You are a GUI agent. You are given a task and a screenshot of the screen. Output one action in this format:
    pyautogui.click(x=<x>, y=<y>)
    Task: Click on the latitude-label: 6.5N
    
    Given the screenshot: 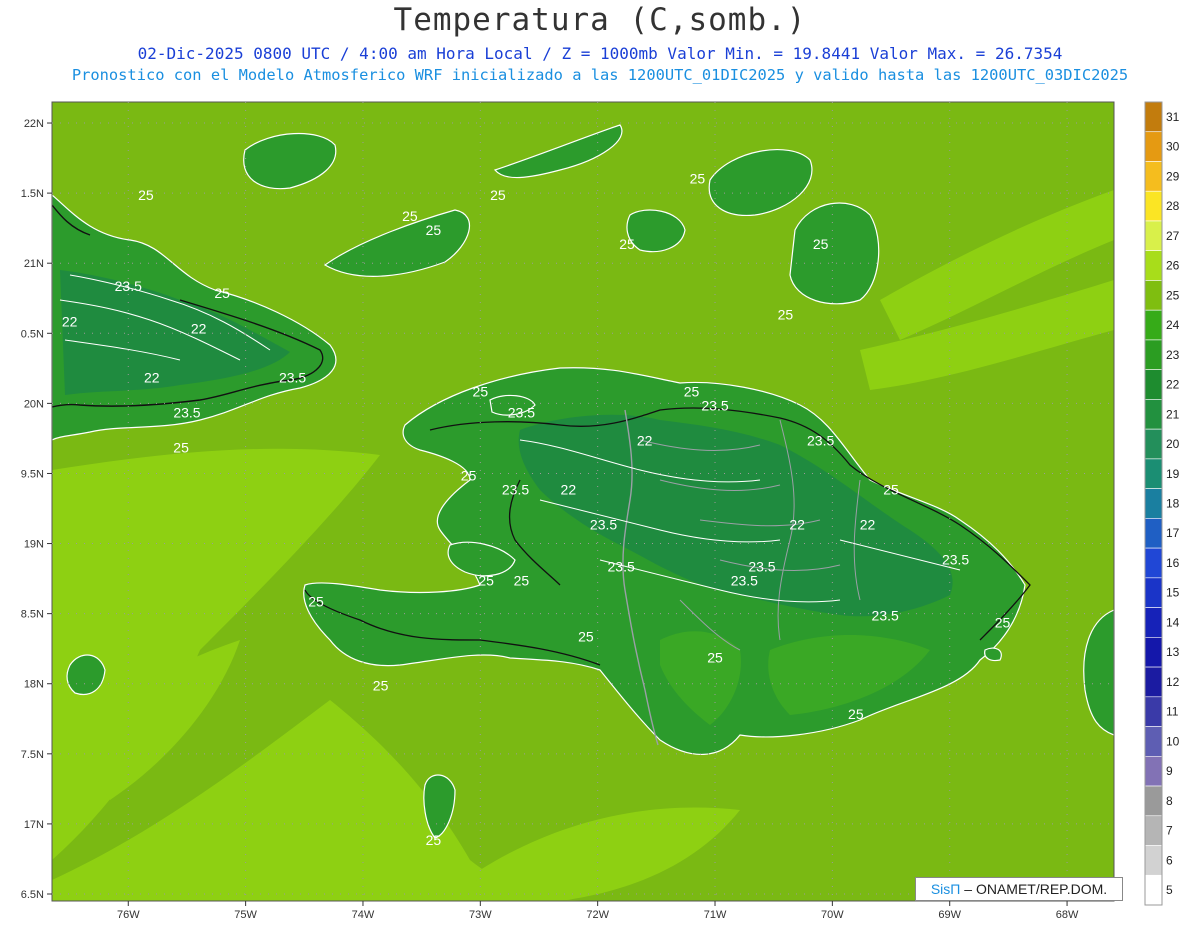 What is the action you would take?
    pyautogui.click(x=32, y=895)
    